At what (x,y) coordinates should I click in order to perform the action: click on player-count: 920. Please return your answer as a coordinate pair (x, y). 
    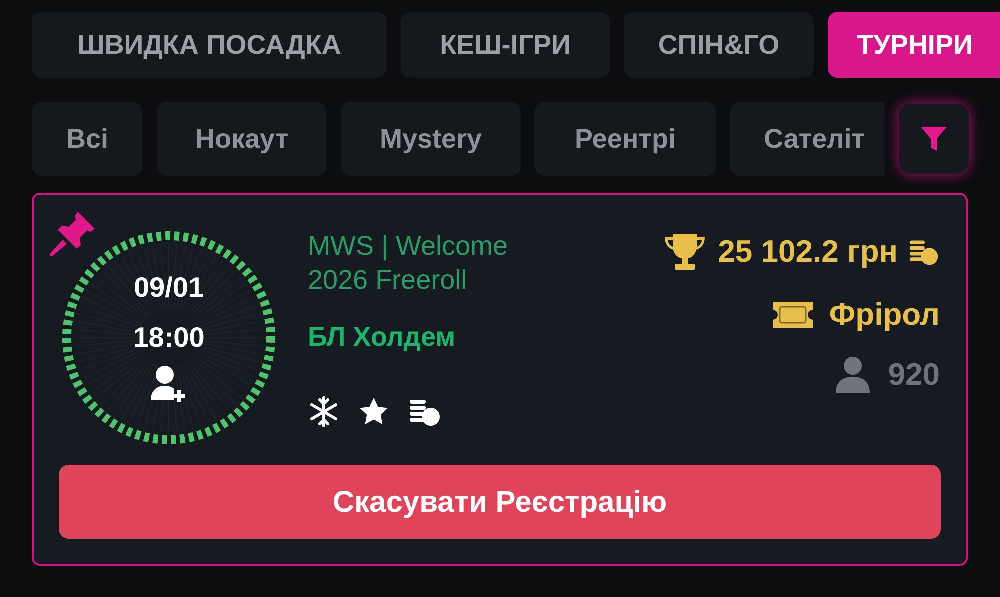
    Looking at the image, I should click on (914, 375).